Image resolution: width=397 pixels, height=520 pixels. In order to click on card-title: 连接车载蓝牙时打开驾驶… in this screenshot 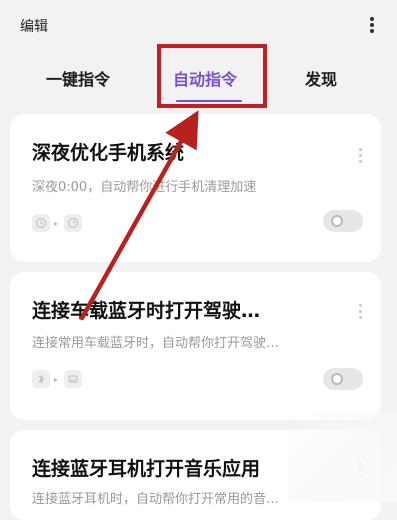, I will do `click(146, 311)`.